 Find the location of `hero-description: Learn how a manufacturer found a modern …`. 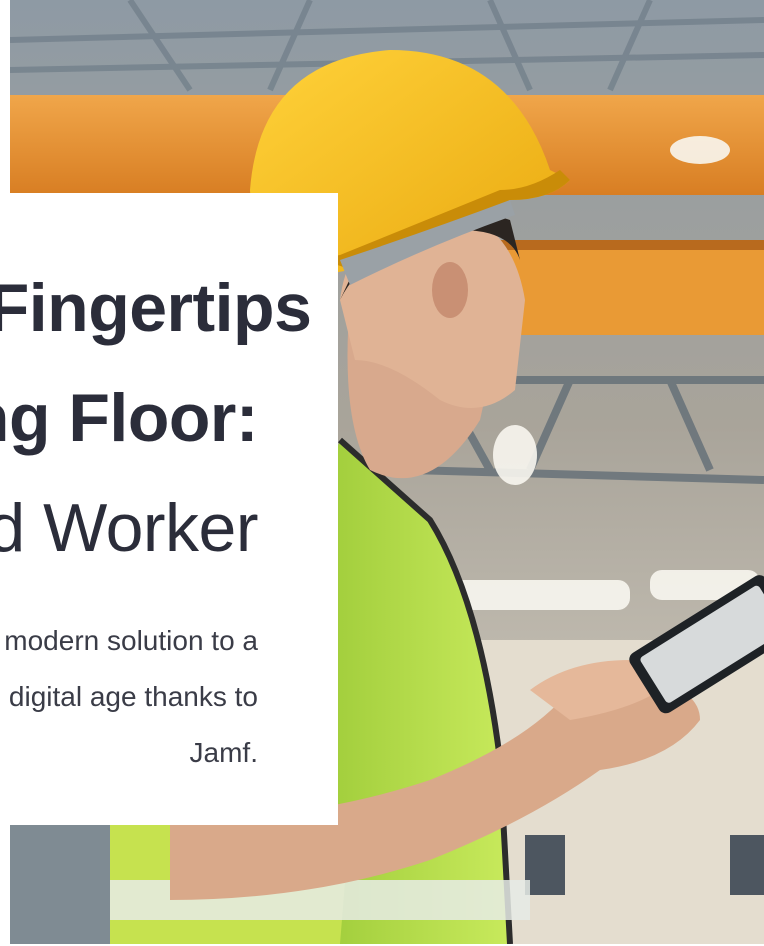

hero-description: Learn how a manufacturer found a modern … is located at coordinates (129, 697).